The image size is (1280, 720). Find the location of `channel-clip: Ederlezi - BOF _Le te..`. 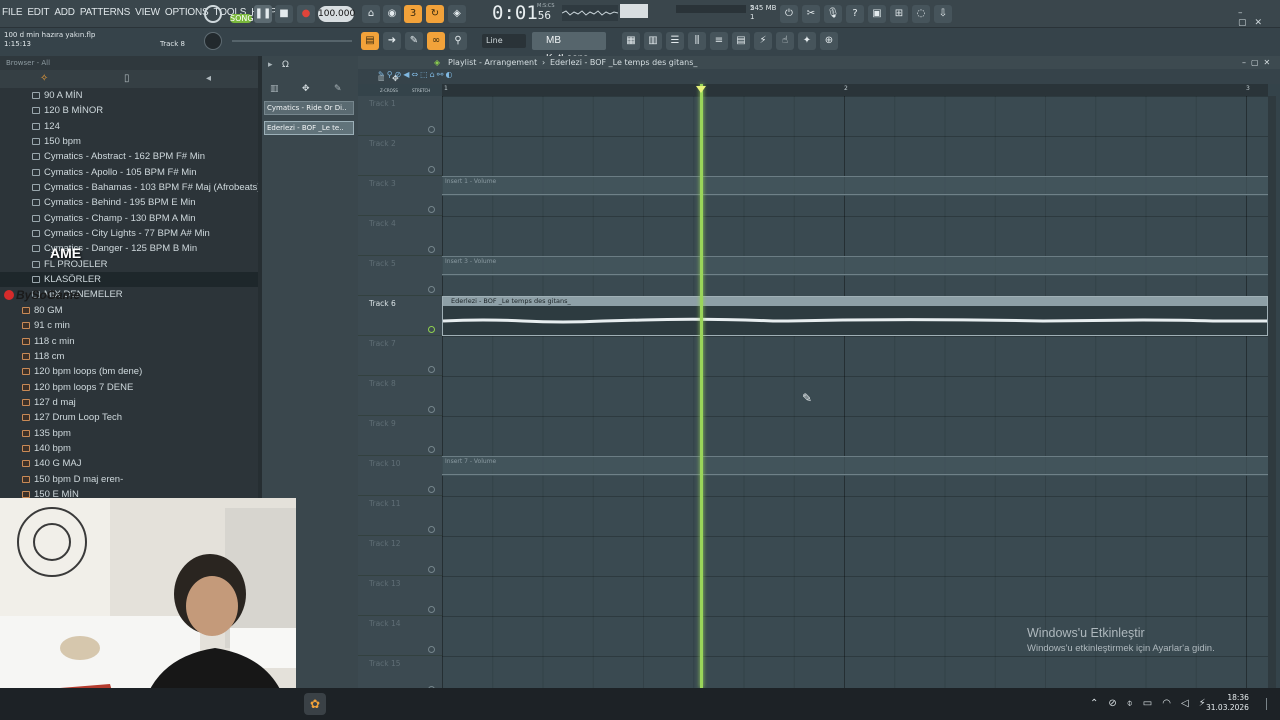

channel-clip: Ederlezi - BOF _Le te.. is located at coordinates (309, 128).